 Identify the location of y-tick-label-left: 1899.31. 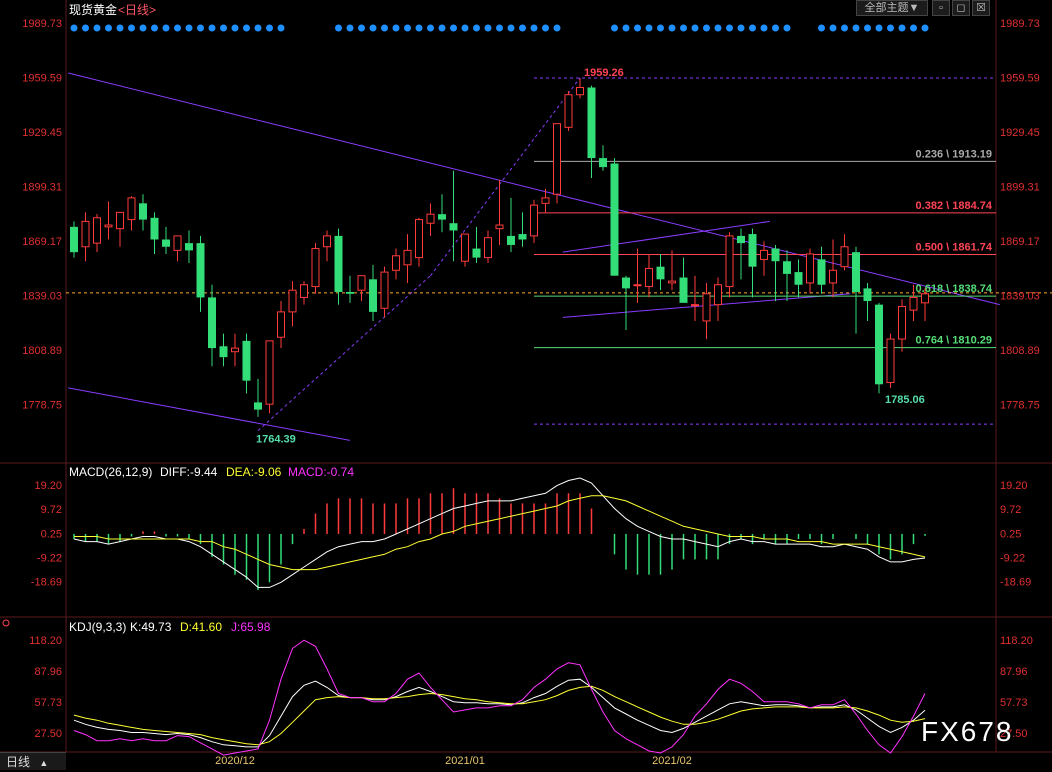
(42, 187).